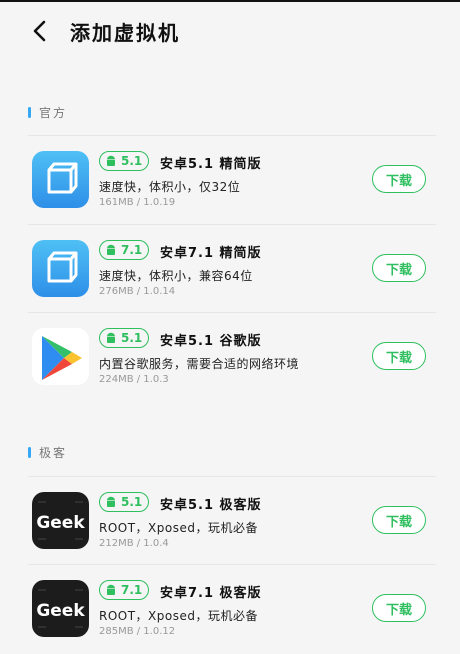 This screenshot has width=460, height=654. What do you see at coordinates (60, 356) in the screenshot?
I see `play-store-icon` at bounding box center [60, 356].